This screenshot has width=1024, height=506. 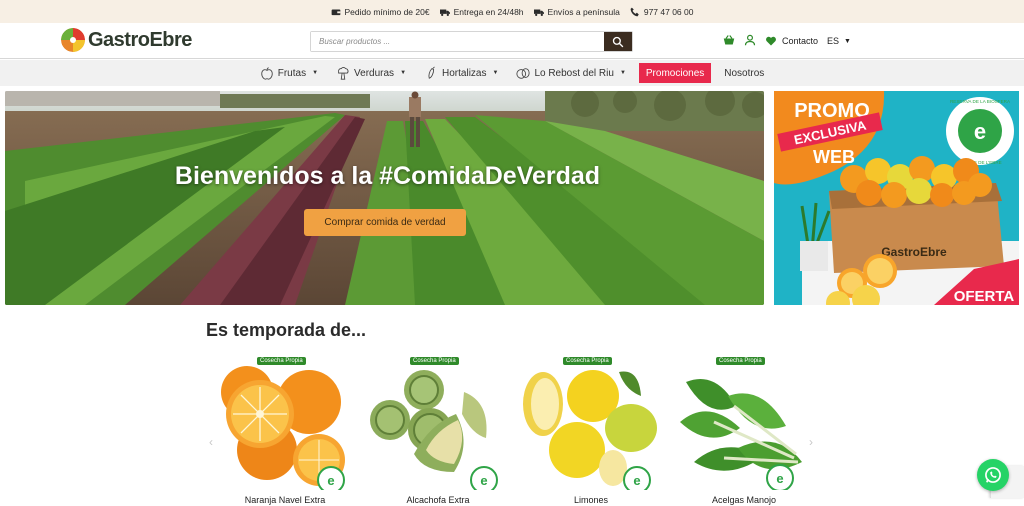 I want to click on nav-label-hortalizas: Hortalizas, so click(x=464, y=73).